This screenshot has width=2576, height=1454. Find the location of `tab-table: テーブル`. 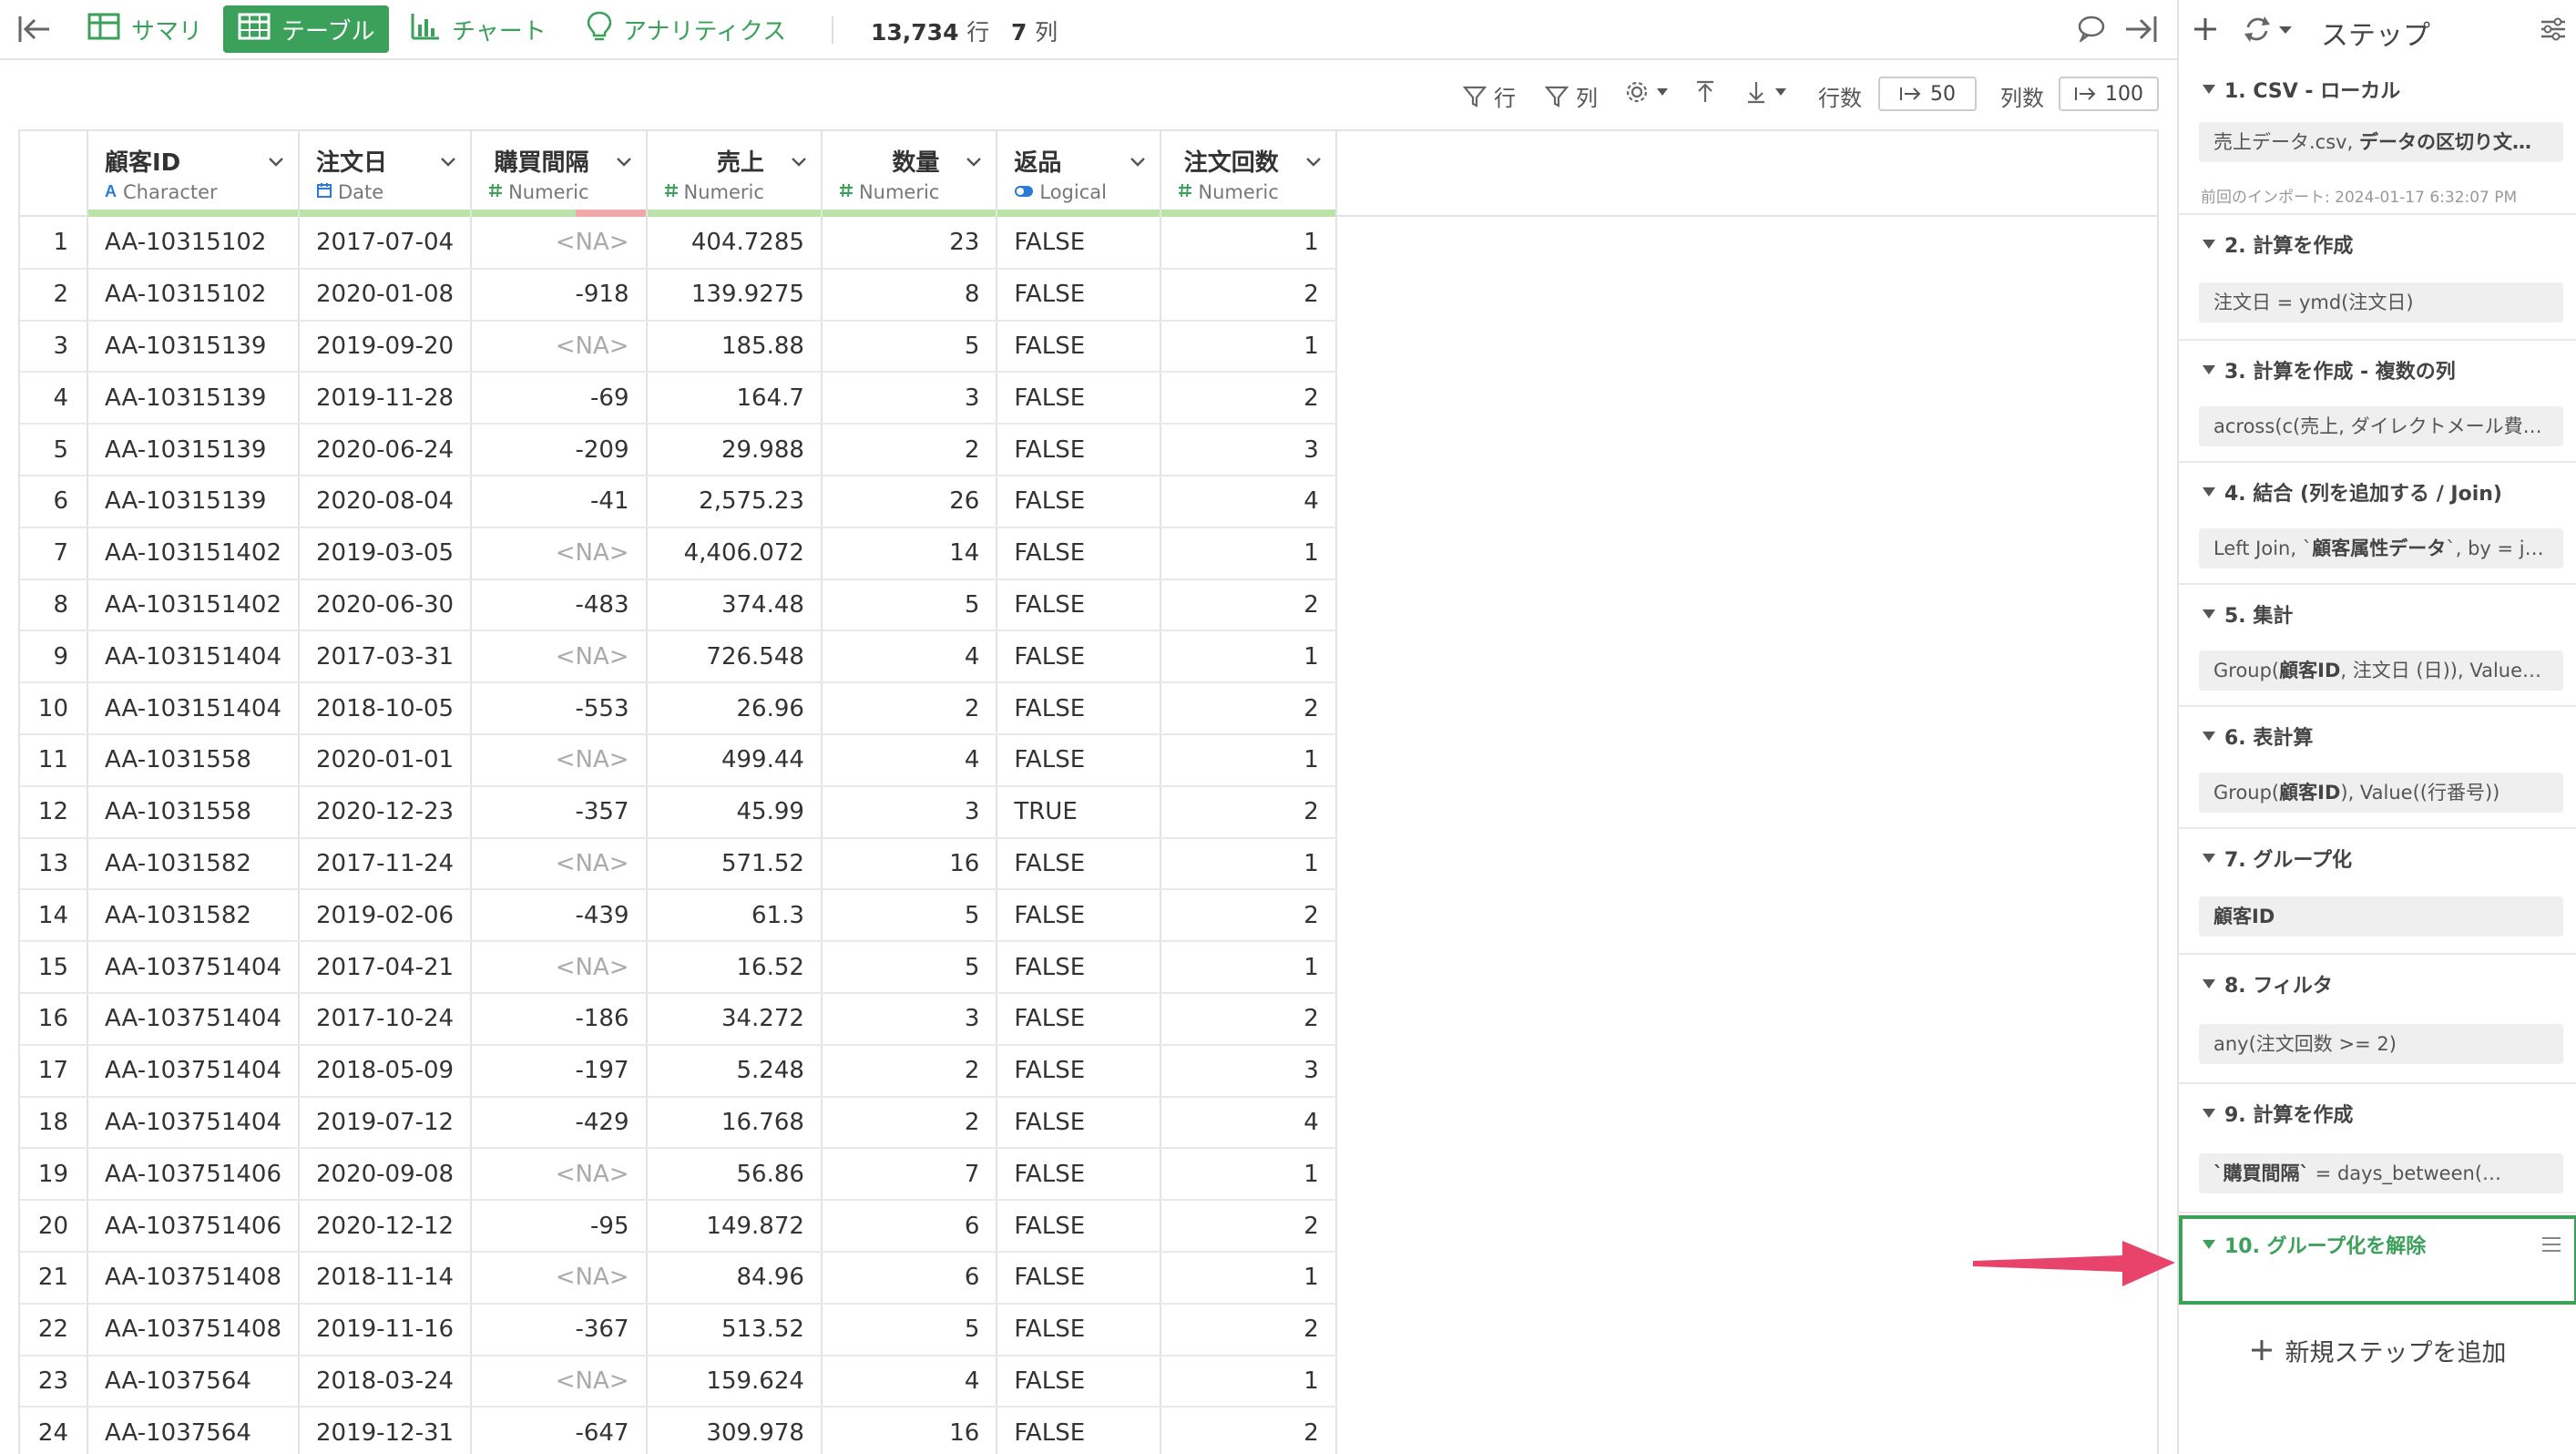

tab-table: テーブル is located at coordinates (307, 29).